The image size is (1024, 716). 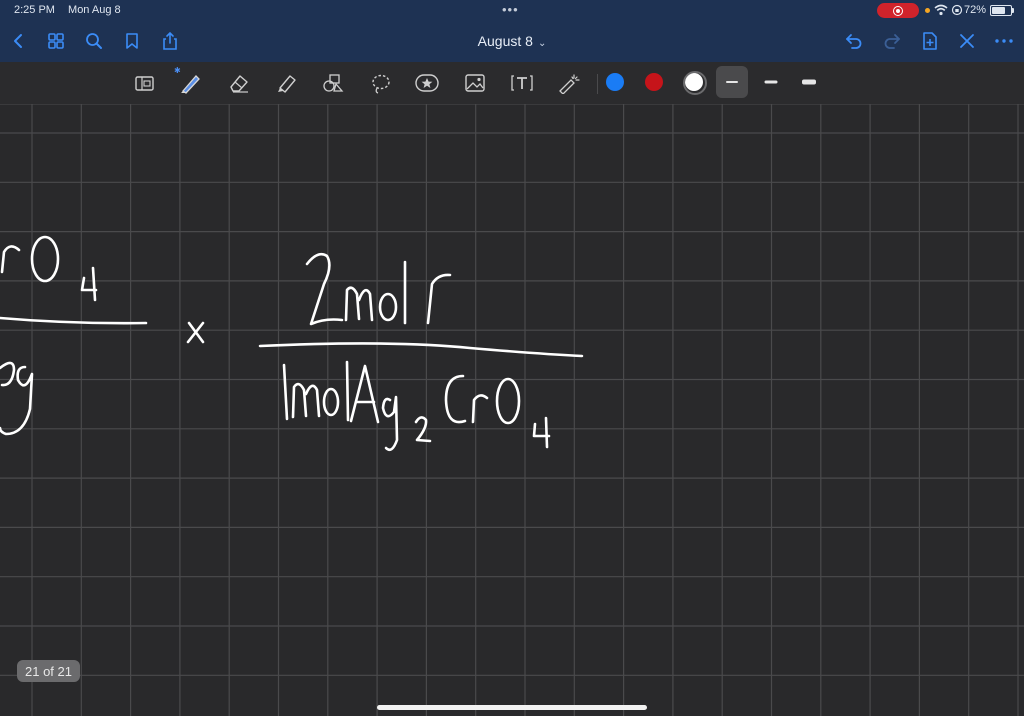 I want to click on pen-icon, so click(x=190, y=83).